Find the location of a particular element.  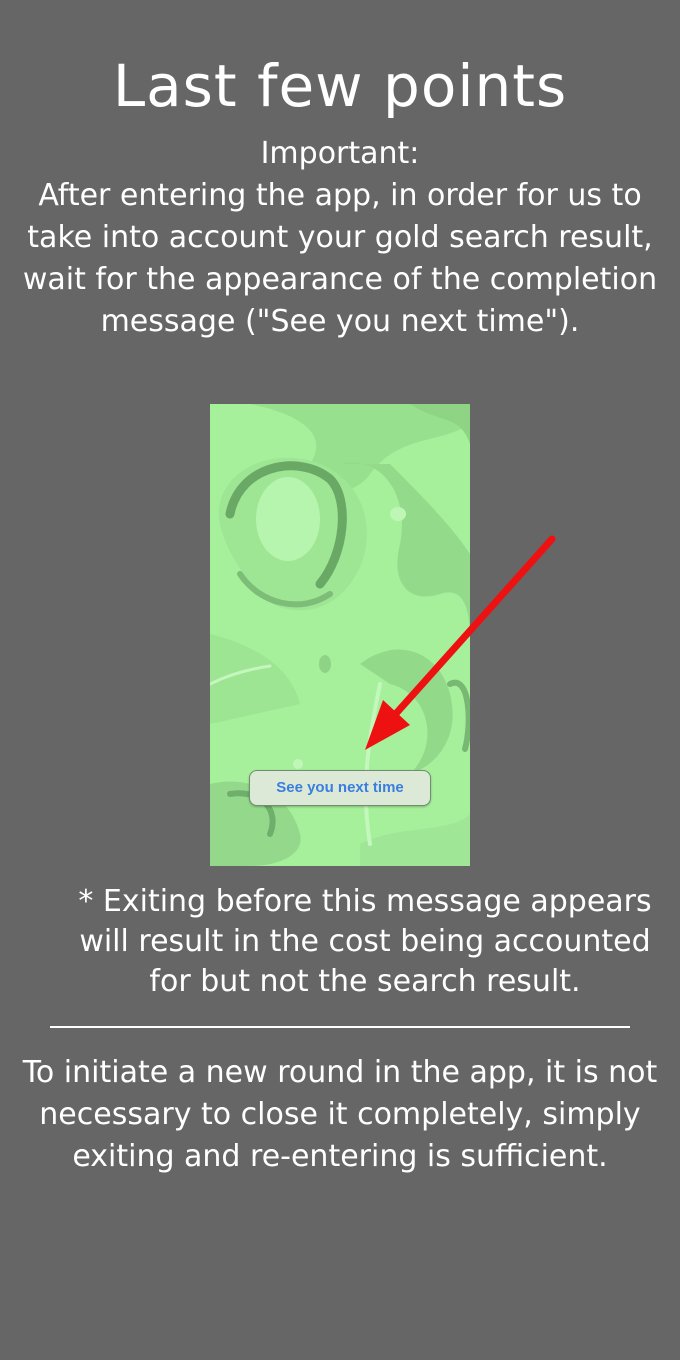

important-label: Important: is located at coordinates (340, 153).